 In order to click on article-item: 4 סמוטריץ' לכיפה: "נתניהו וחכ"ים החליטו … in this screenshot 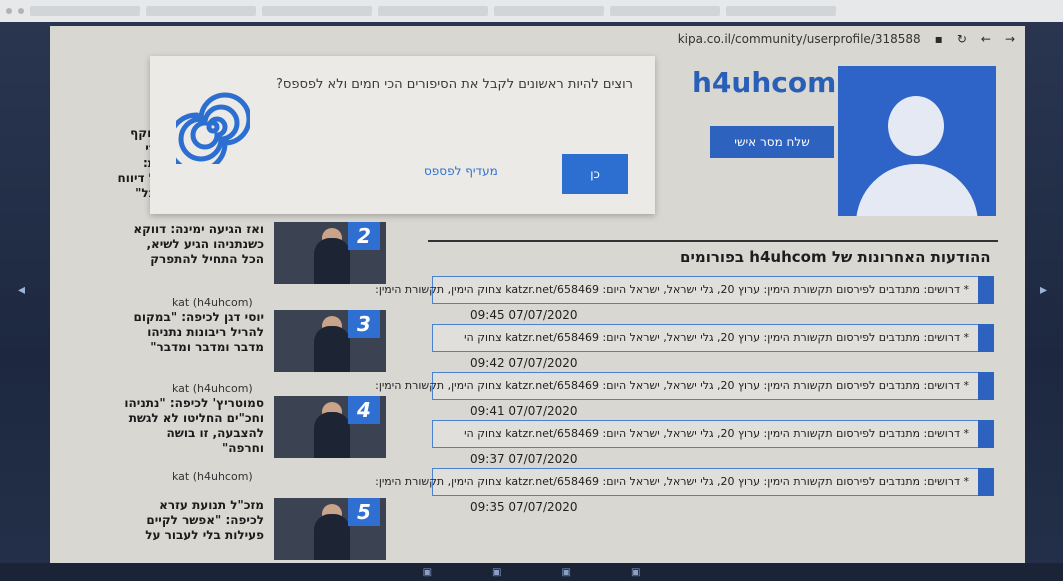, I will do `click(255, 427)`.